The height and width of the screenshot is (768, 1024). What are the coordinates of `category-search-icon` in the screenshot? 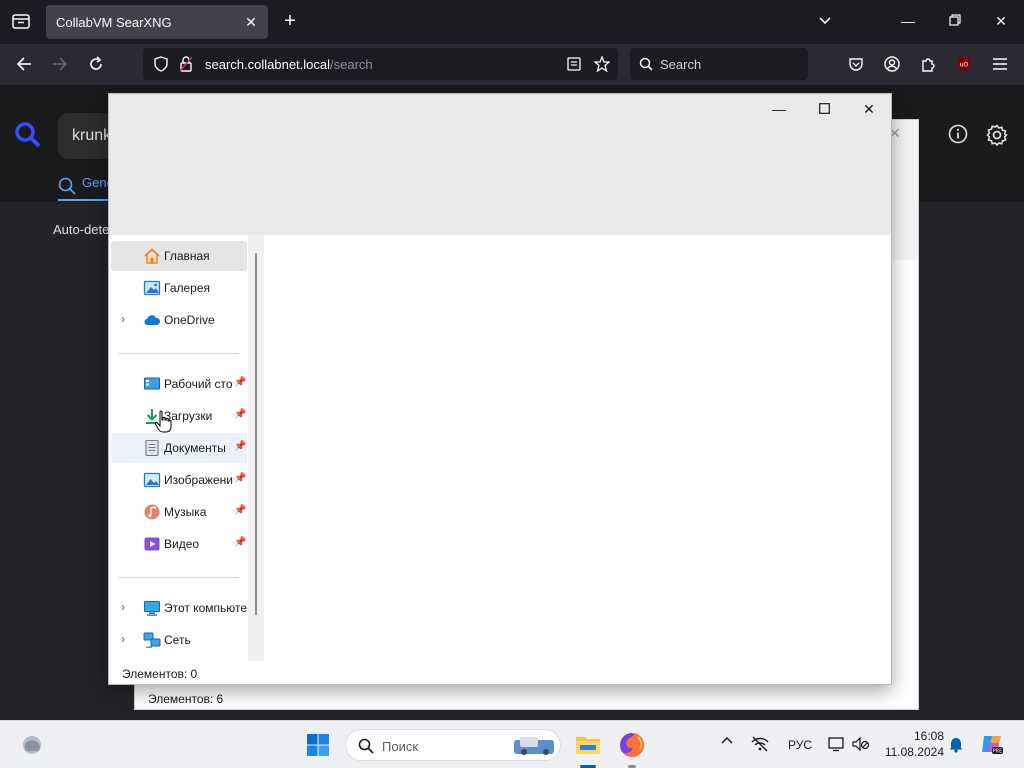 It's located at (67, 186).